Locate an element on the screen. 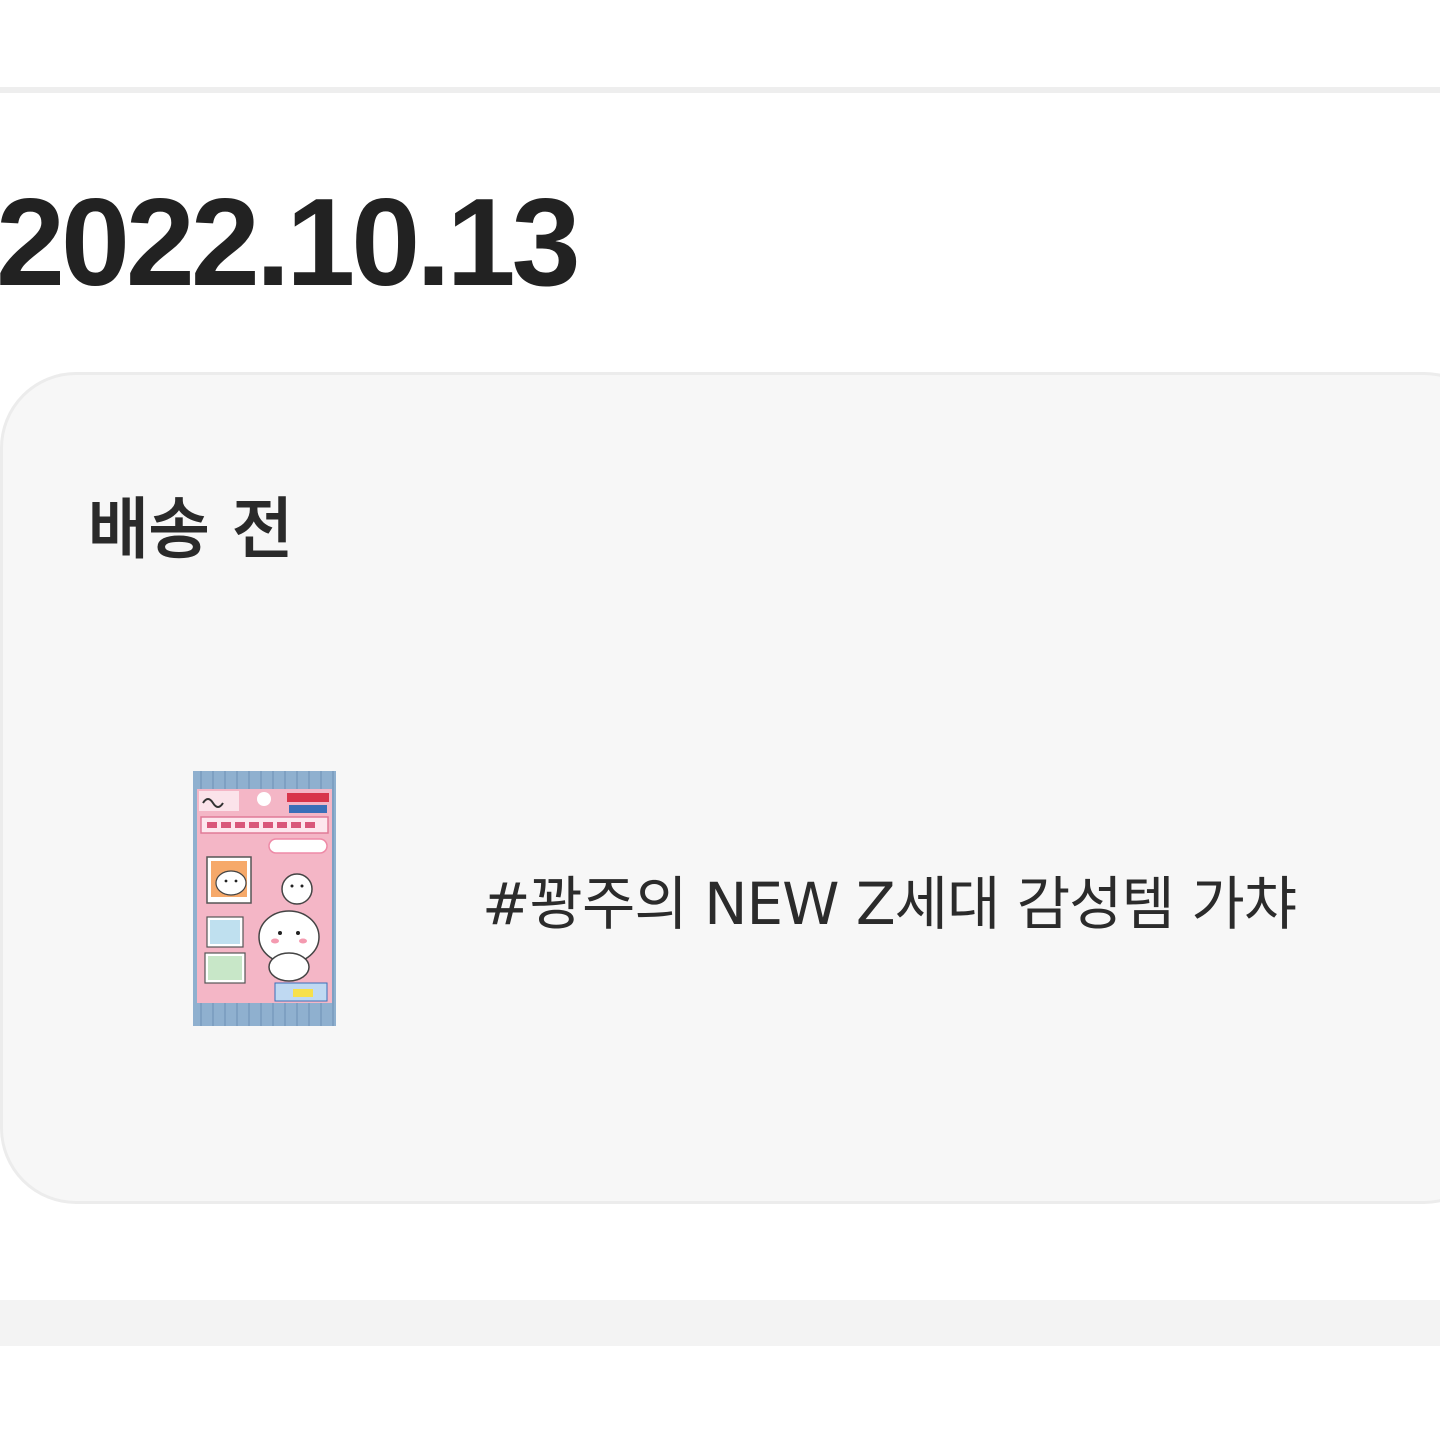 This screenshot has height=1440, width=1440. bottom-divider is located at coordinates (720, 1323).